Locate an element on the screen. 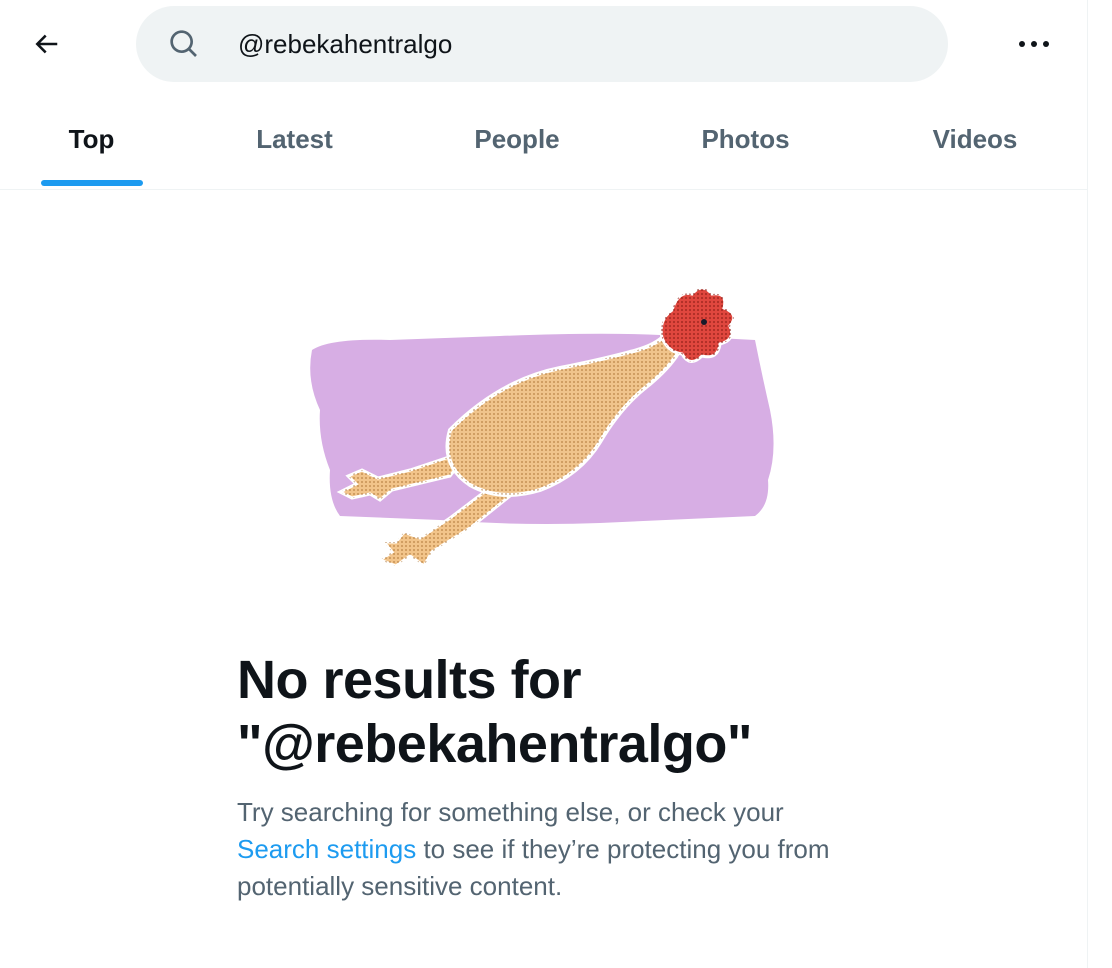  search-tabs: Top Latest People Photos Videos is located at coordinates (543, 142).